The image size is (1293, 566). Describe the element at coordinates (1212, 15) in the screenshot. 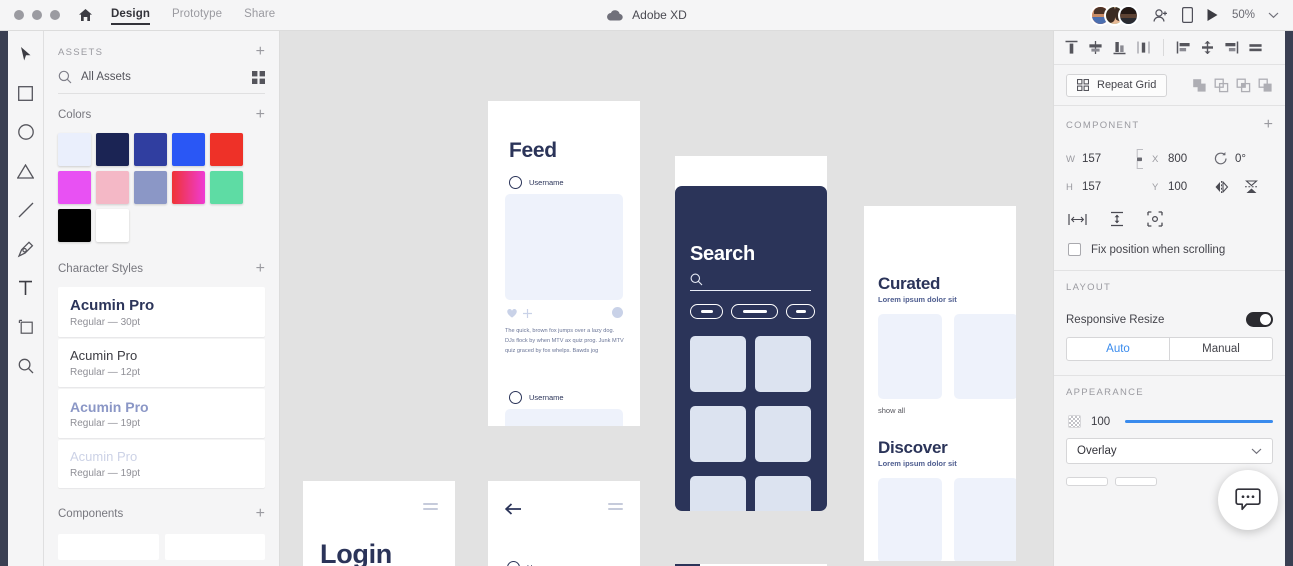

I see `play-icon` at that location.